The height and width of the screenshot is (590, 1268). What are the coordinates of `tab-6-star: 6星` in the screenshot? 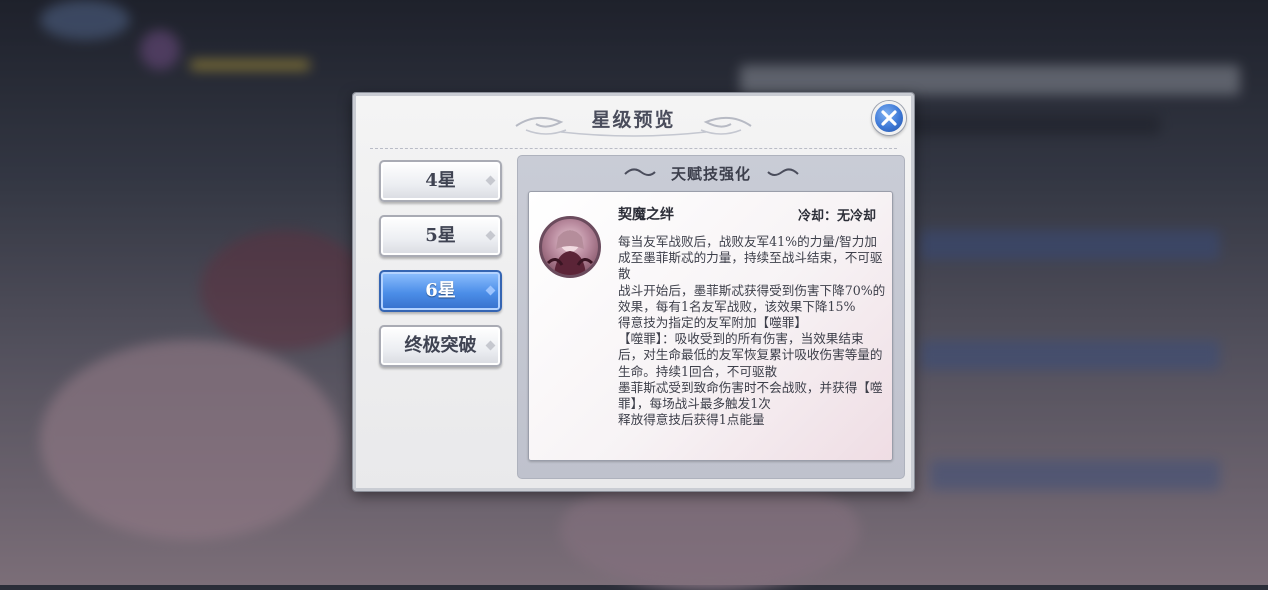 It's located at (440, 291).